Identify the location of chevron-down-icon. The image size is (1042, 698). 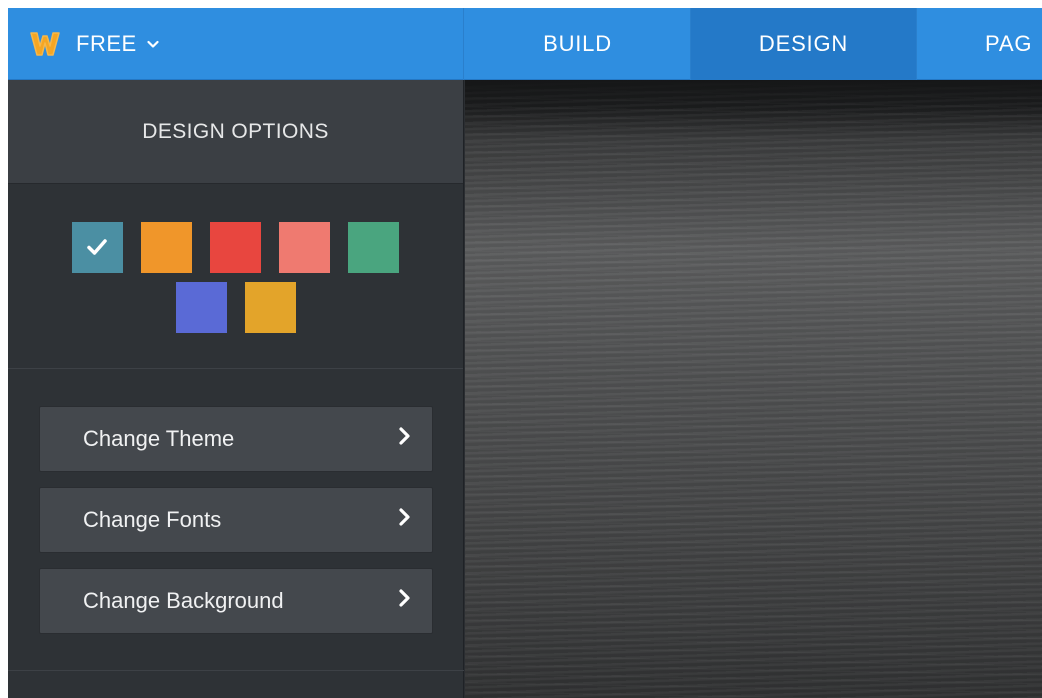
(153, 44).